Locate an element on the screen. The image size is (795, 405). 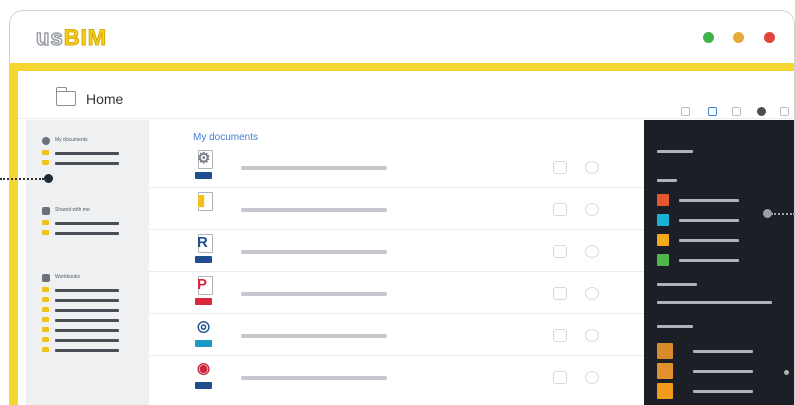
app-logo: usBIM is located at coordinates (71, 37).